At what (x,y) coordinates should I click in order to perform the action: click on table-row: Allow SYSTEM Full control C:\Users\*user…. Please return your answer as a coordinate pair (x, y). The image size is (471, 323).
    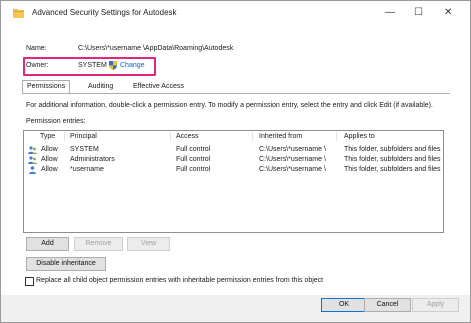
    Looking at the image, I should click on (233, 150).